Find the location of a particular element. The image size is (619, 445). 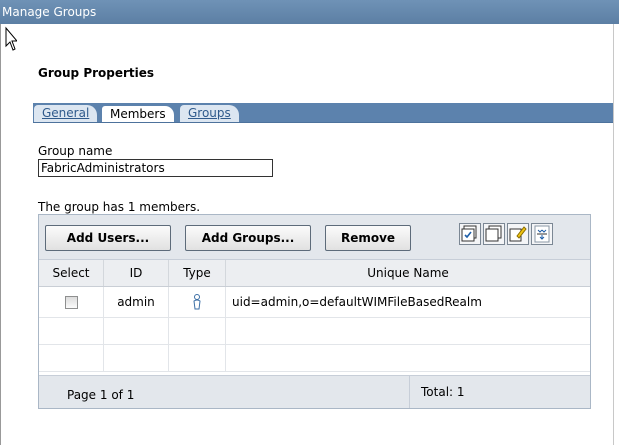

row-select-checkbox is located at coordinates (71, 302).